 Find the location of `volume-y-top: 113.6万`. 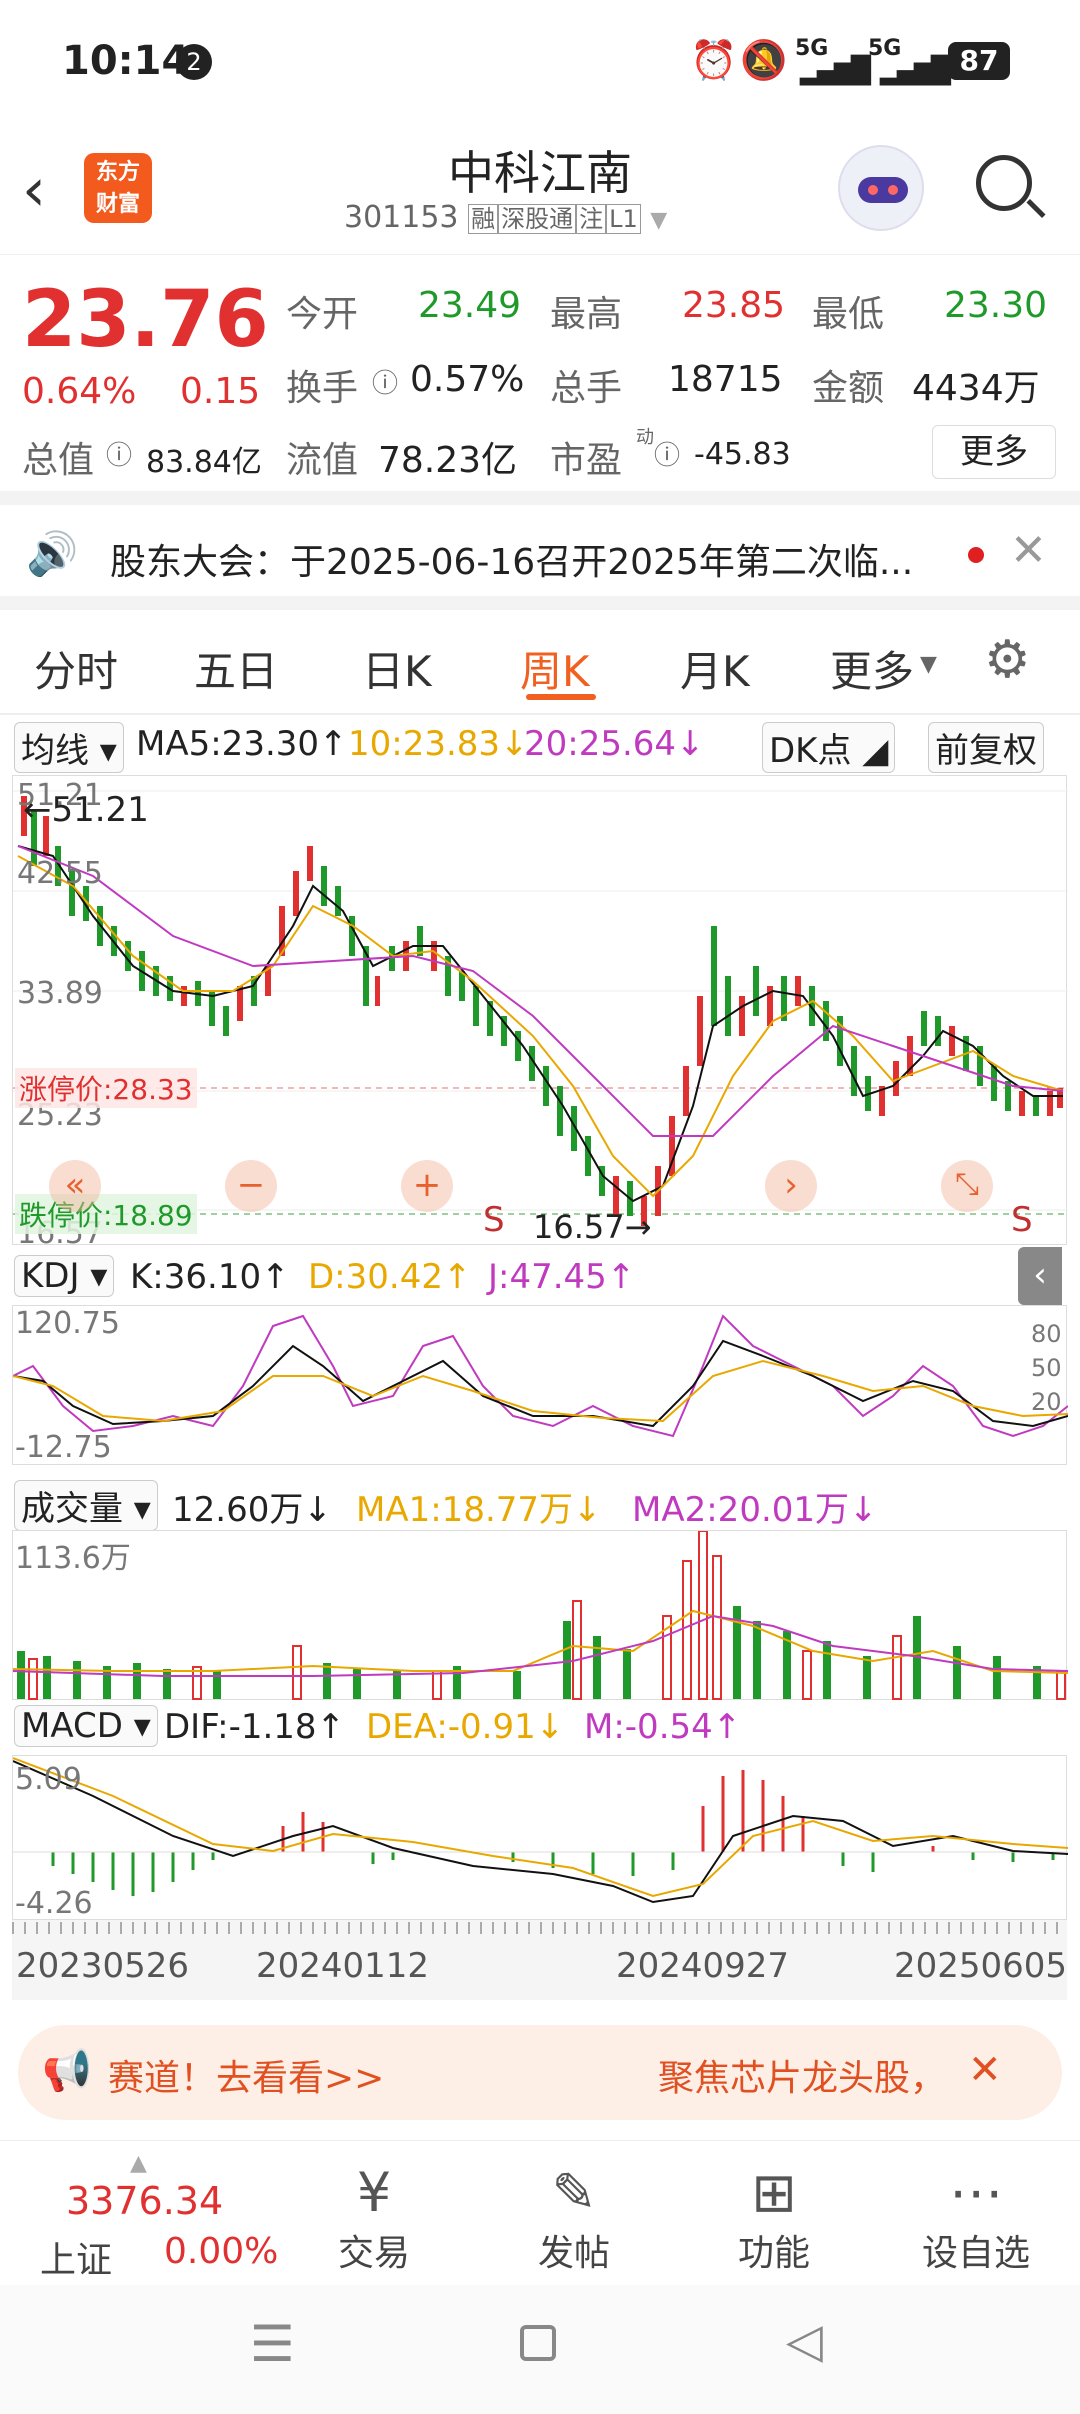

volume-y-top: 113.6万 is located at coordinates (73, 1558).